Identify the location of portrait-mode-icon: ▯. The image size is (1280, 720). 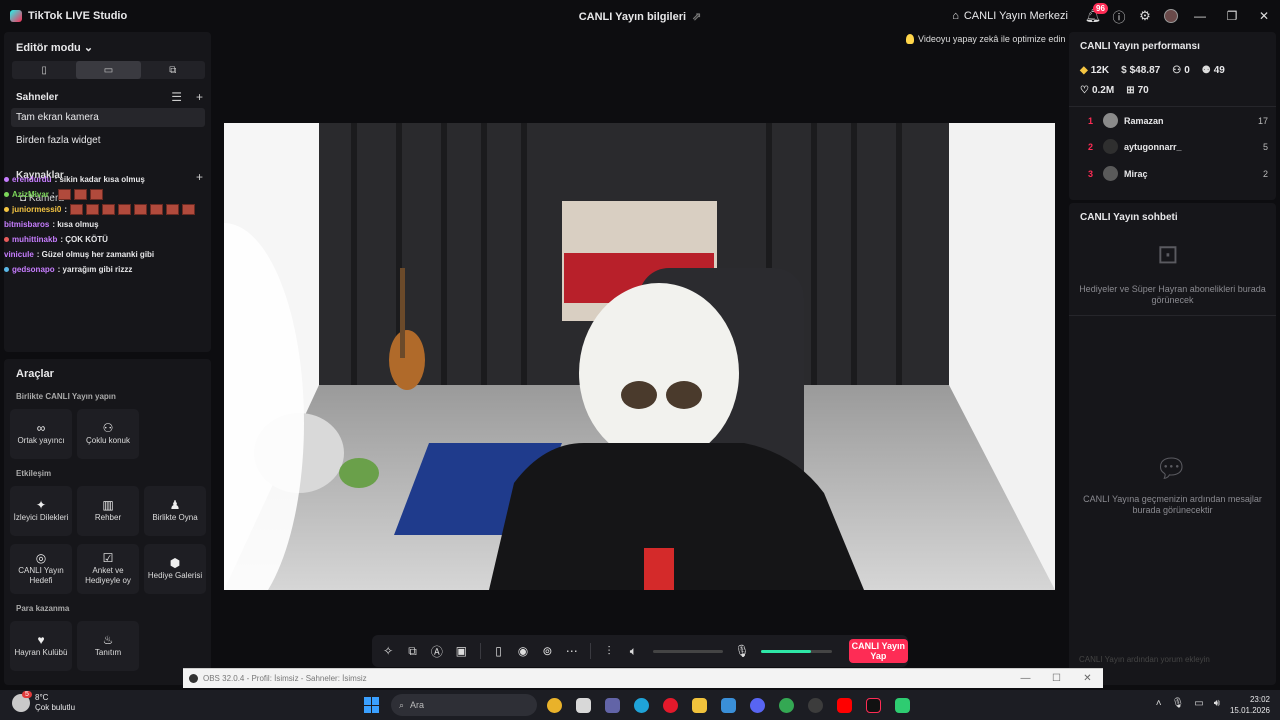
(44, 70).